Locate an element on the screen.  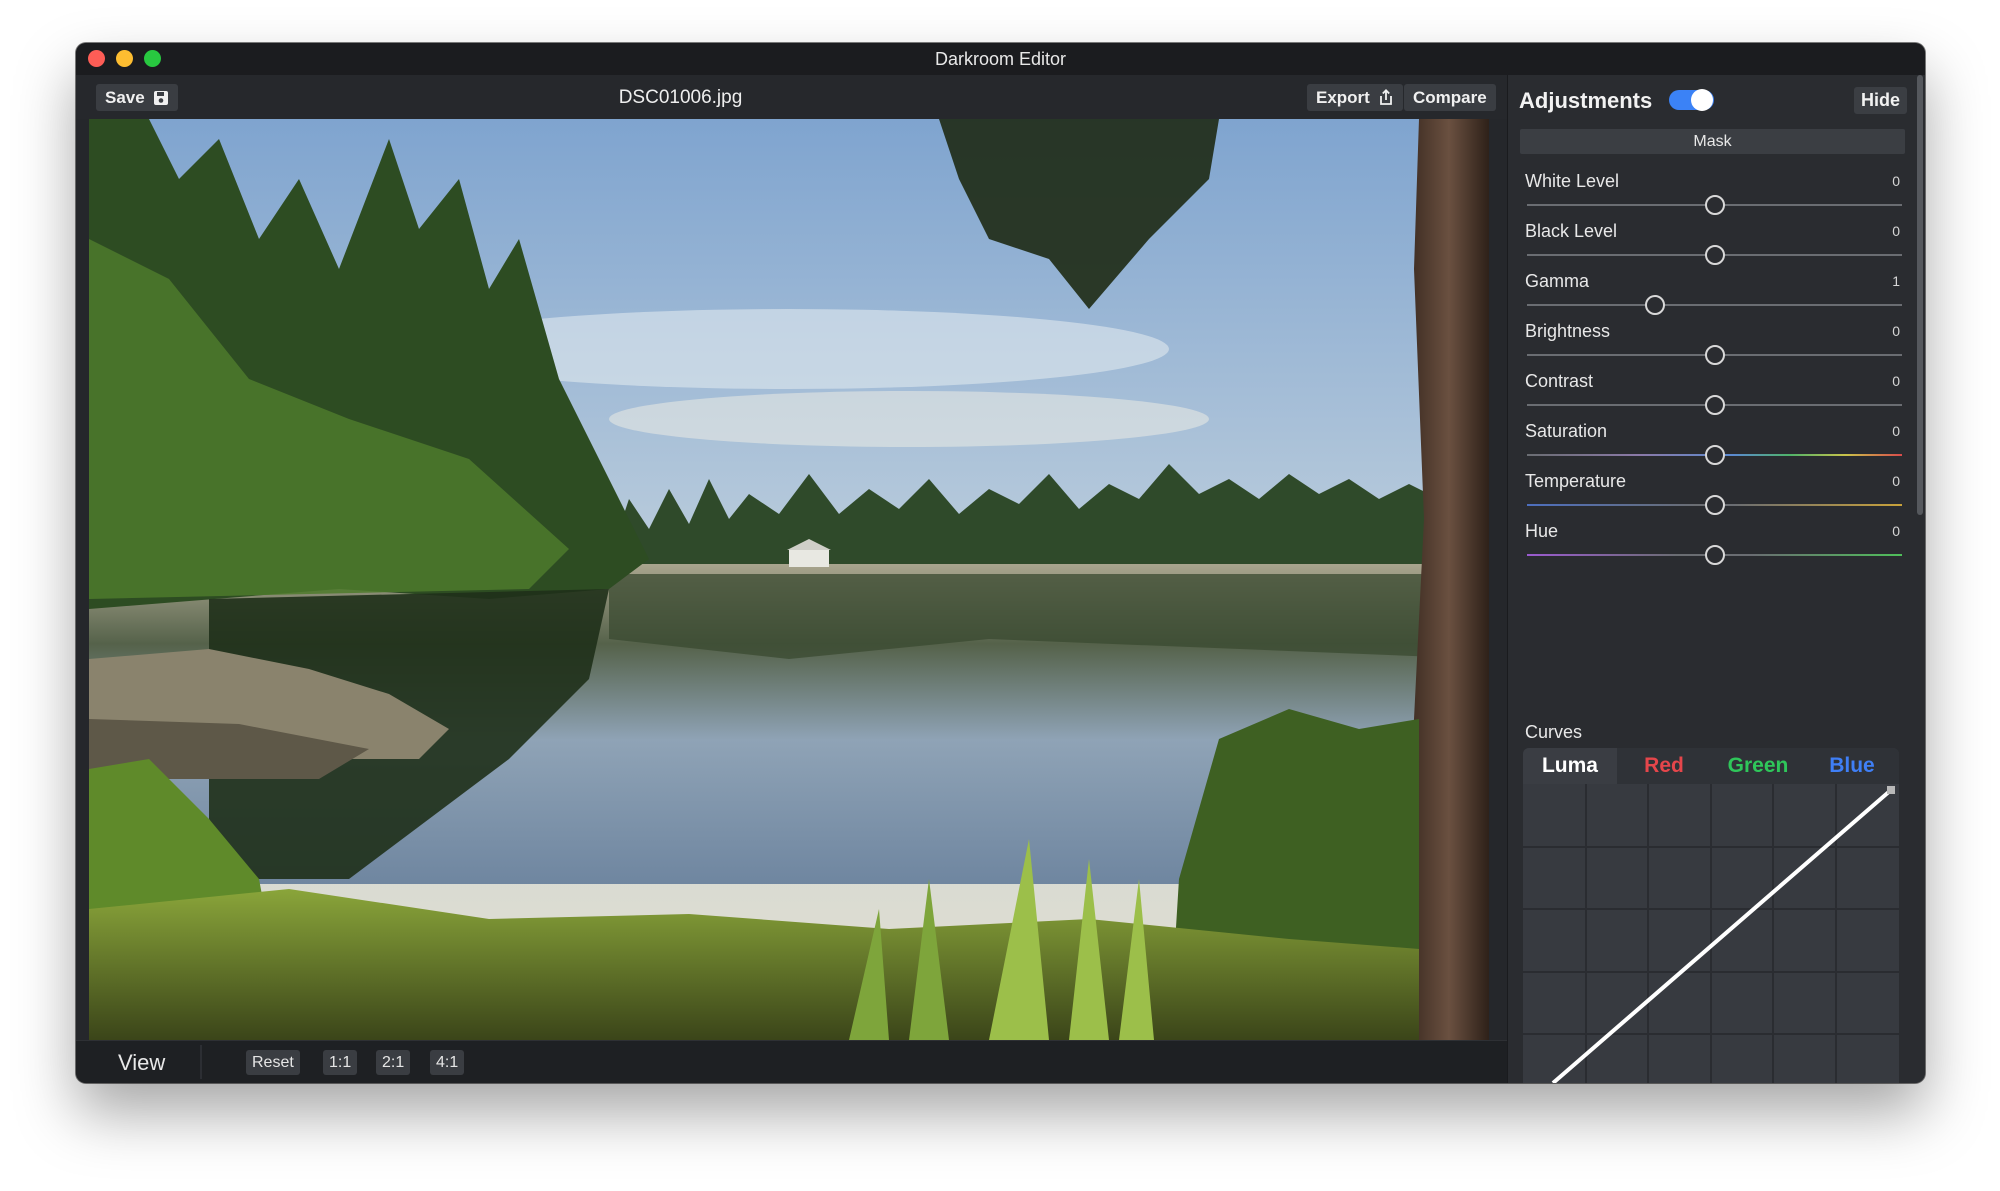
slider-track is located at coordinates (1714, 305).